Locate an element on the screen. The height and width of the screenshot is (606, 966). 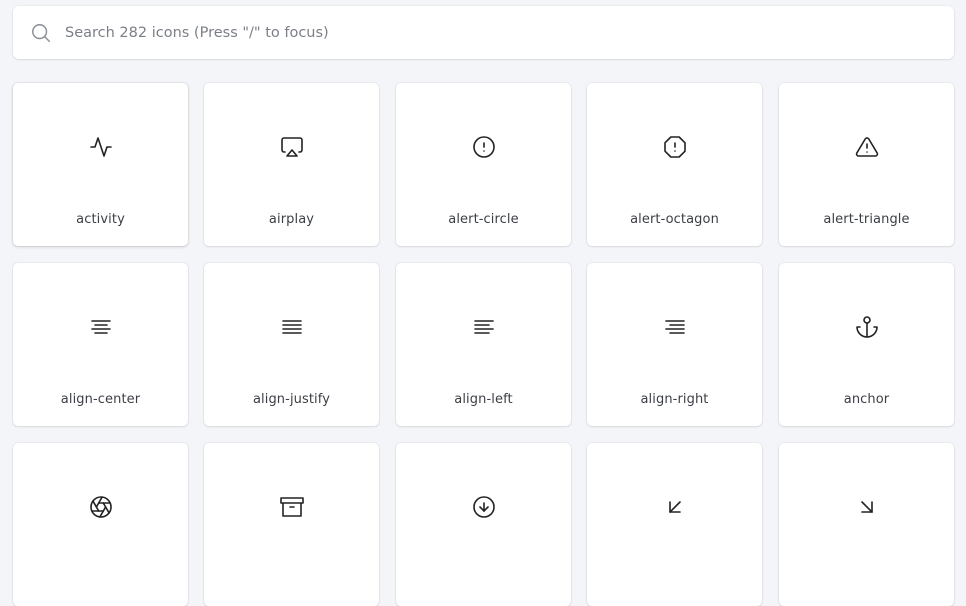
icon-card-alert-triangle: alert-triangle is located at coordinates (866, 164).